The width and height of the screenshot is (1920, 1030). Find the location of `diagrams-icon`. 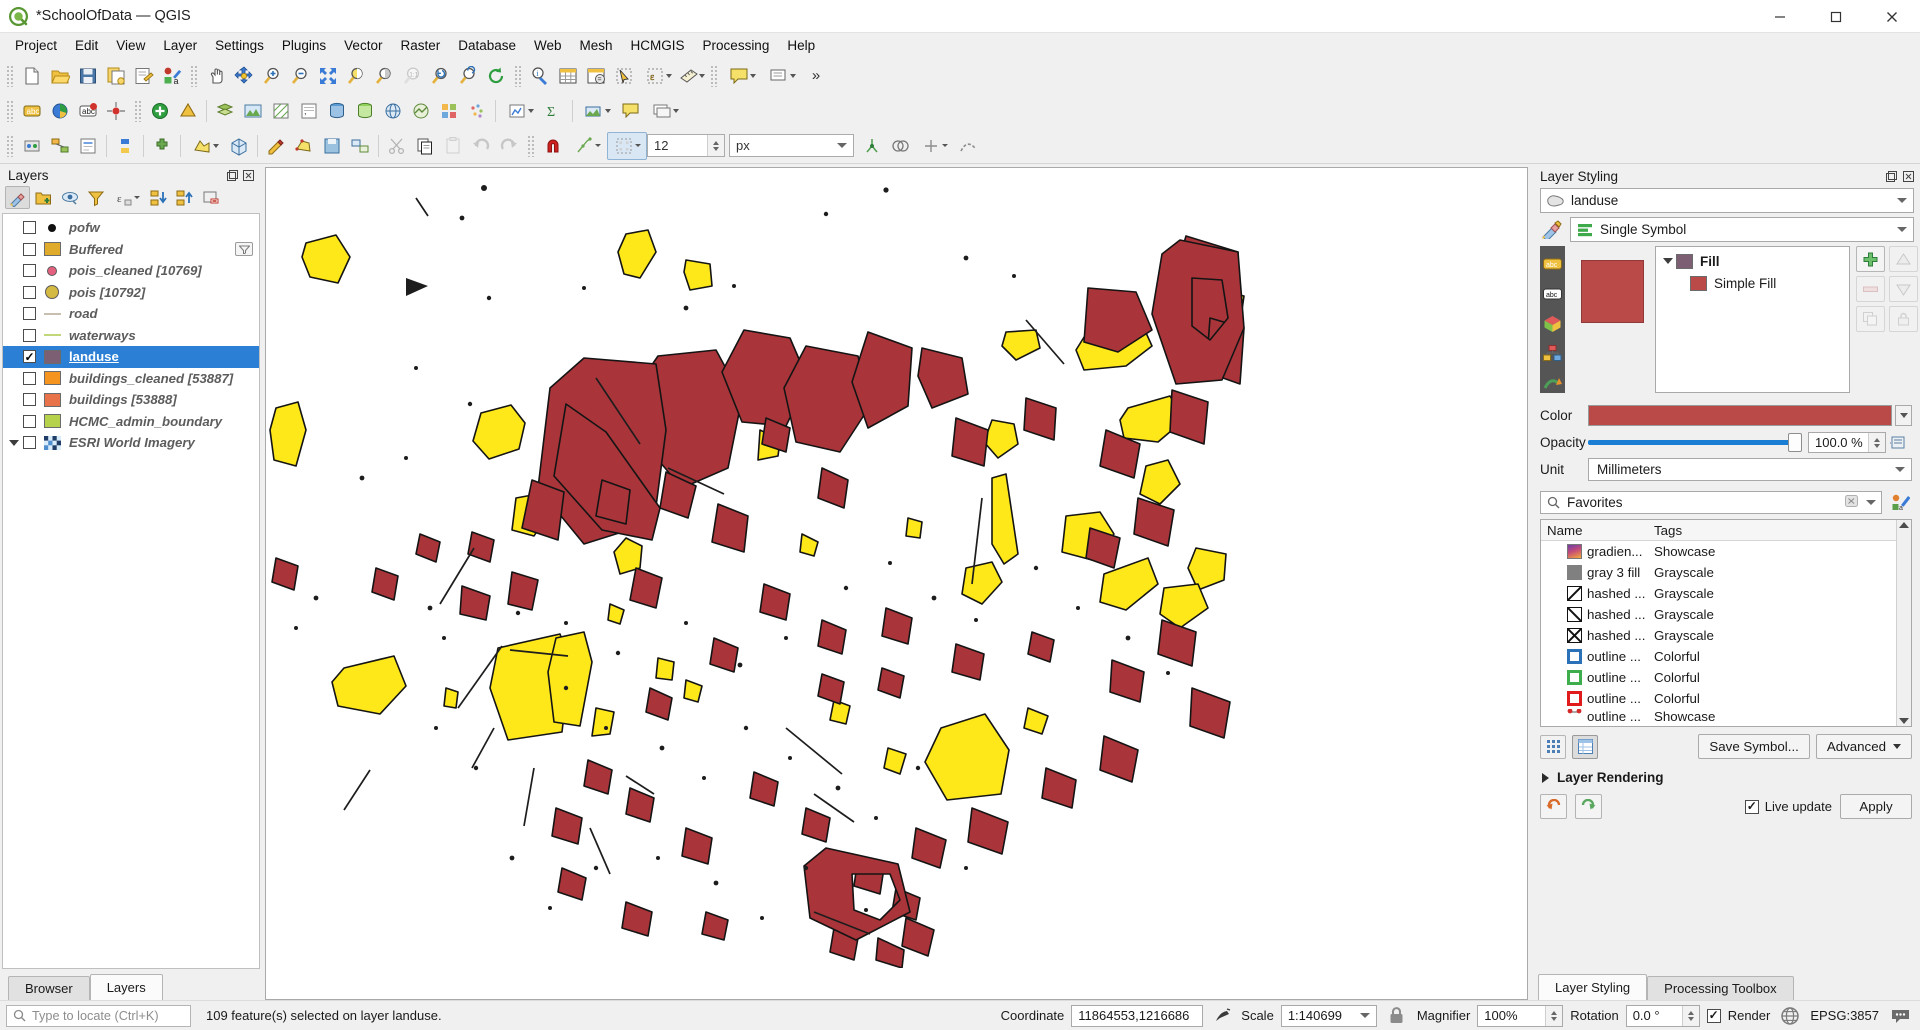

diagrams-icon is located at coordinates (1552, 353).